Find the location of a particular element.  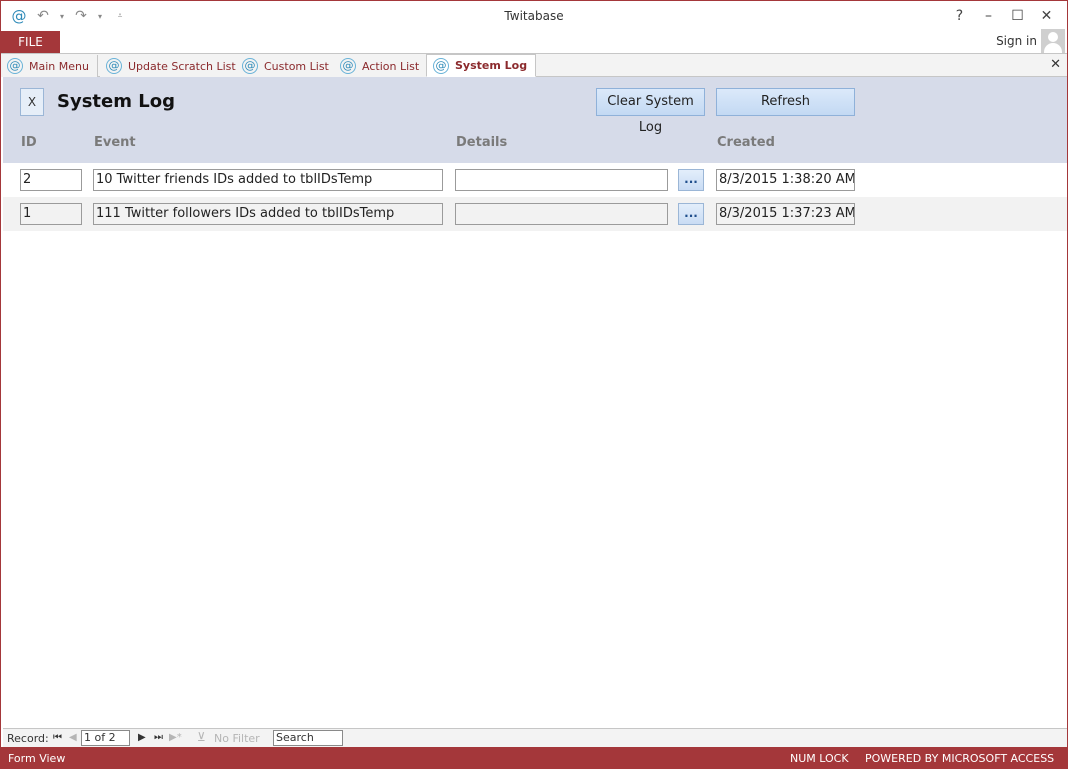

clear-system-log-button: Clear System Log is located at coordinates (650, 111).